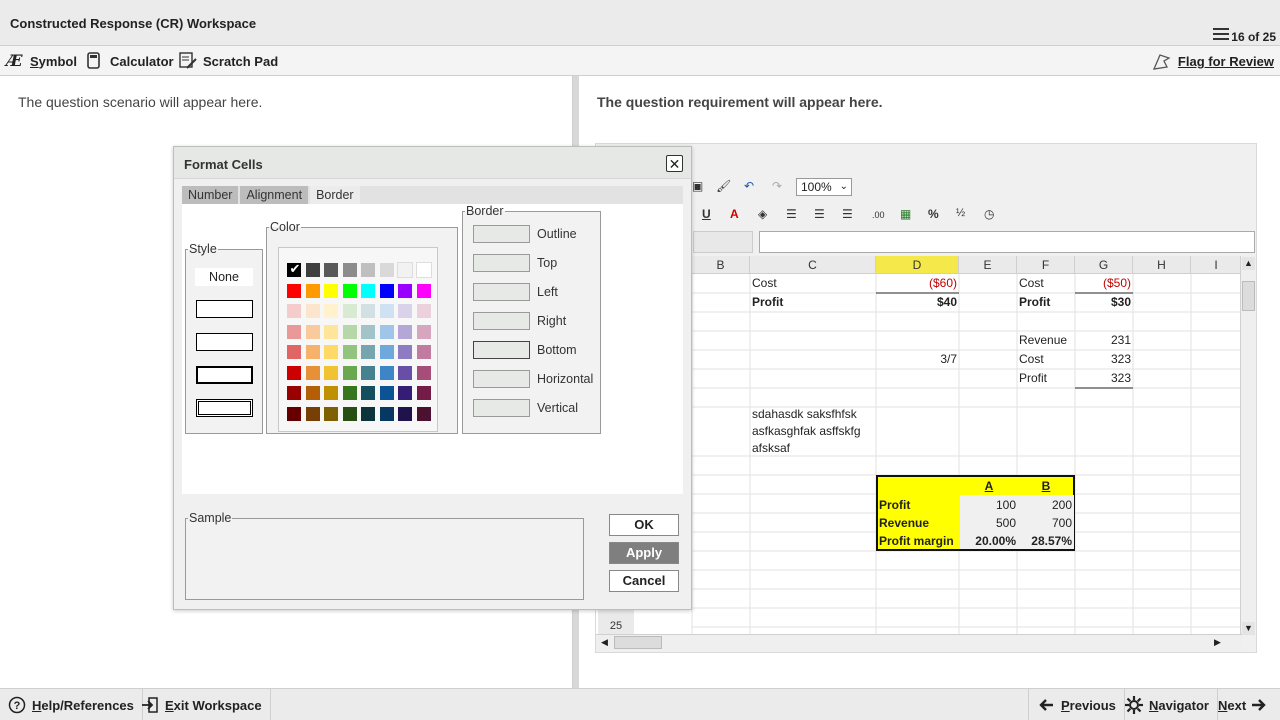 This screenshot has width=1280, height=720. Describe the element at coordinates (919, 642) in the screenshot. I see `horizontal-scrollbar: ◀ ▶` at that location.